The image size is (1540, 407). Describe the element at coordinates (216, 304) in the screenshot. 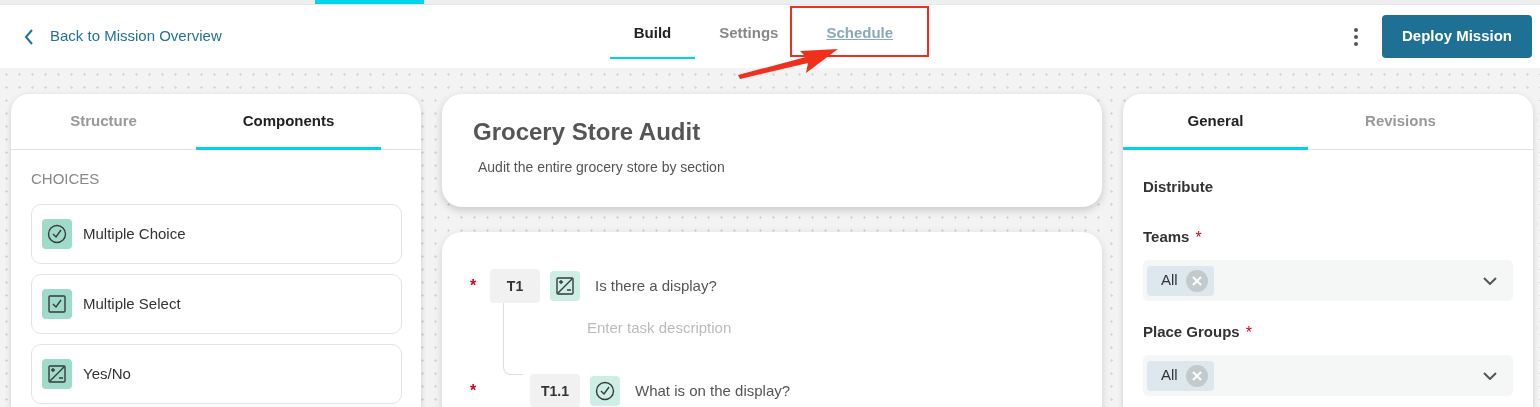

I see `component-item: Multiple Select` at that location.